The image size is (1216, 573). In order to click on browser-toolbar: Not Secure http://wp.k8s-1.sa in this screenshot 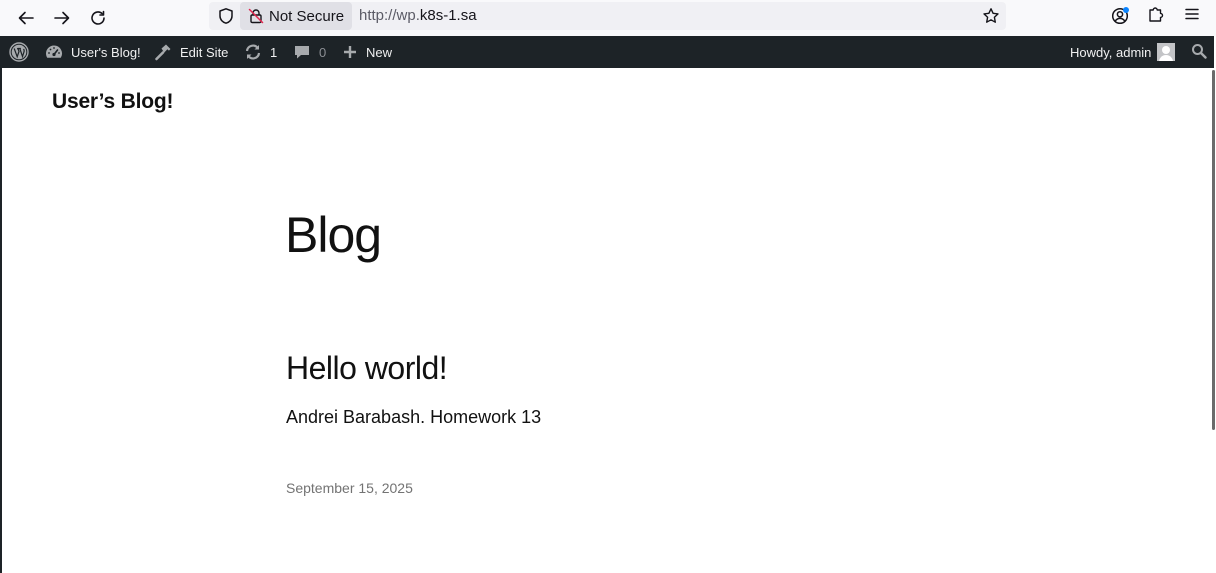, I will do `click(608, 18)`.